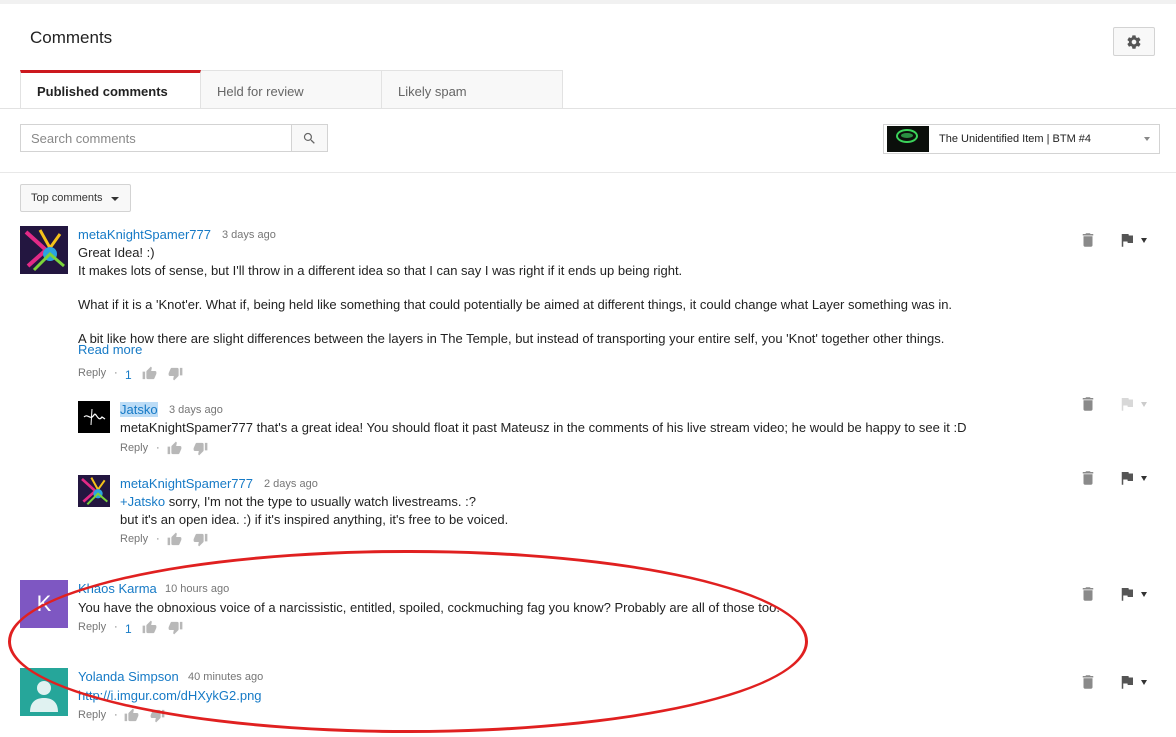  I want to click on sort-dropdown: Top comments, so click(75, 198).